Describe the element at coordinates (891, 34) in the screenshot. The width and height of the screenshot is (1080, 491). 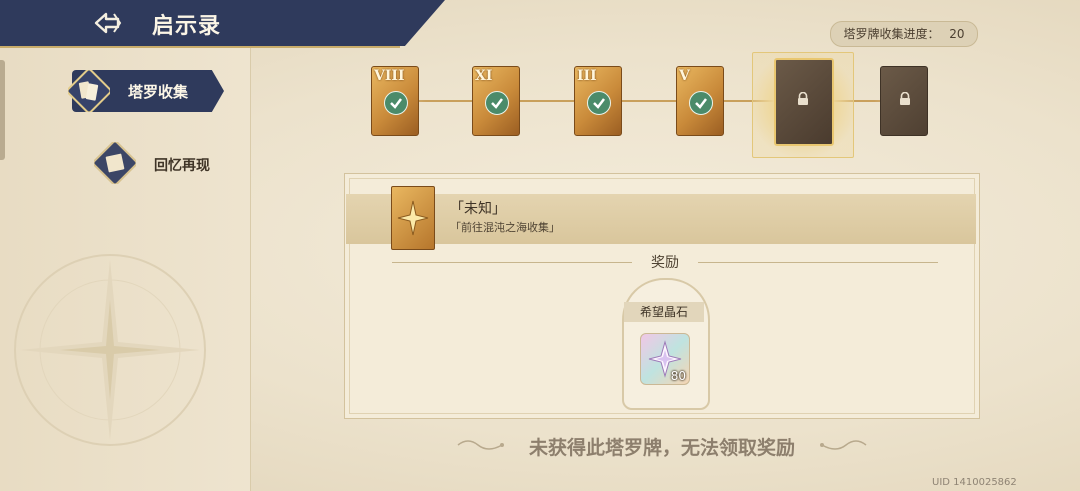
I see `progress-label: 塔罗牌收集进度：` at that location.